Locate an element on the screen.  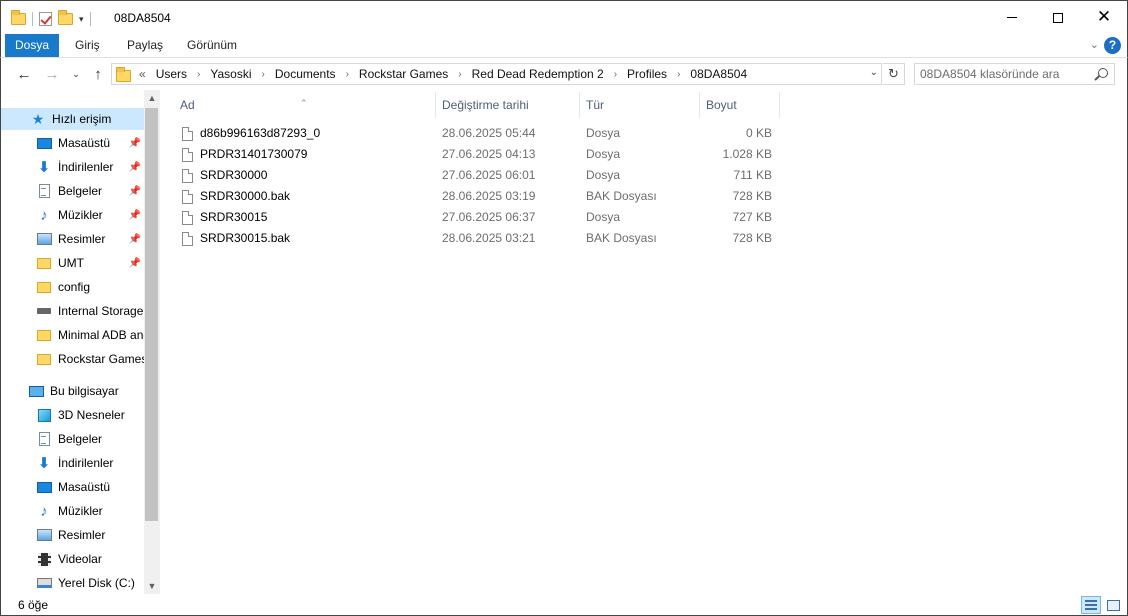
search-input is located at coordinates (1005, 74).